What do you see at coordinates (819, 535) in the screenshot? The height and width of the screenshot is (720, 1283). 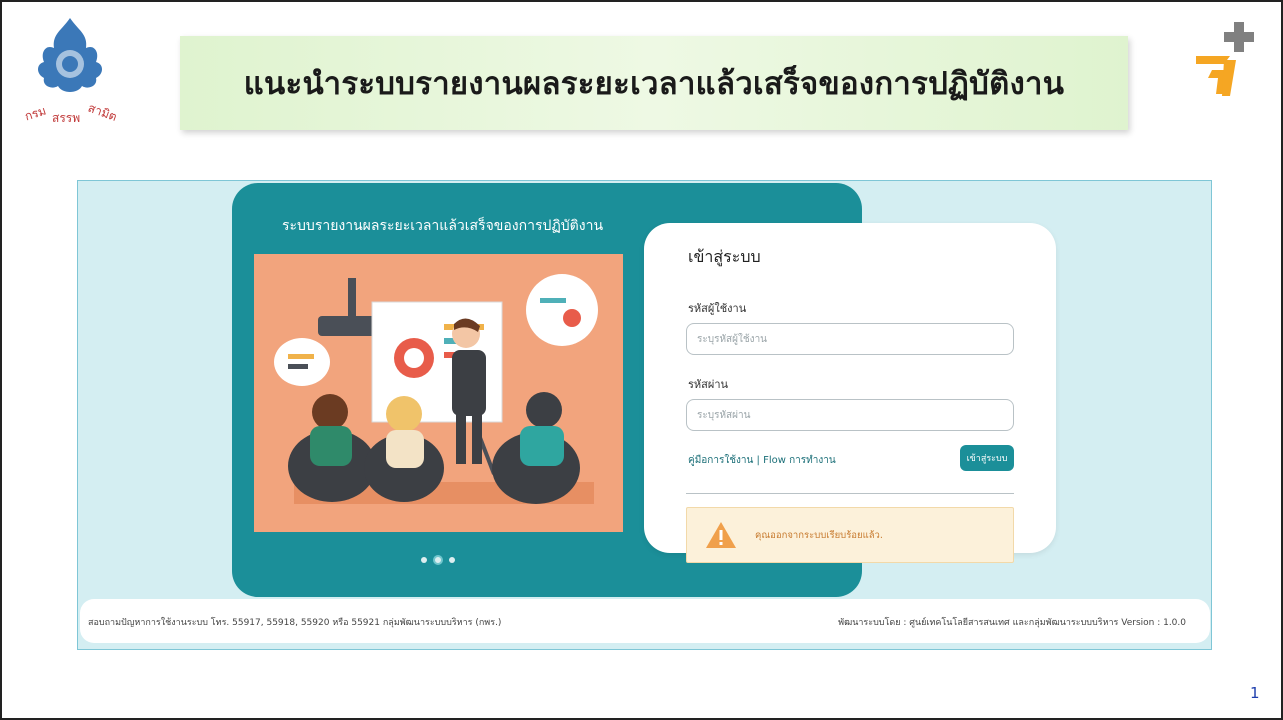 I see `alert-message: คุณออกจากระบบเรียบร้อยแล้ว.` at bounding box center [819, 535].